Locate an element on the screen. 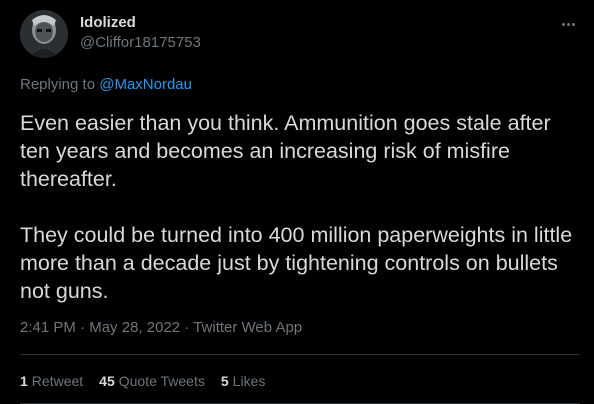 The height and width of the screenshot is (404, 594). author-names: Idolized @Cliffor18175753 is located at coordinates (140, 33).